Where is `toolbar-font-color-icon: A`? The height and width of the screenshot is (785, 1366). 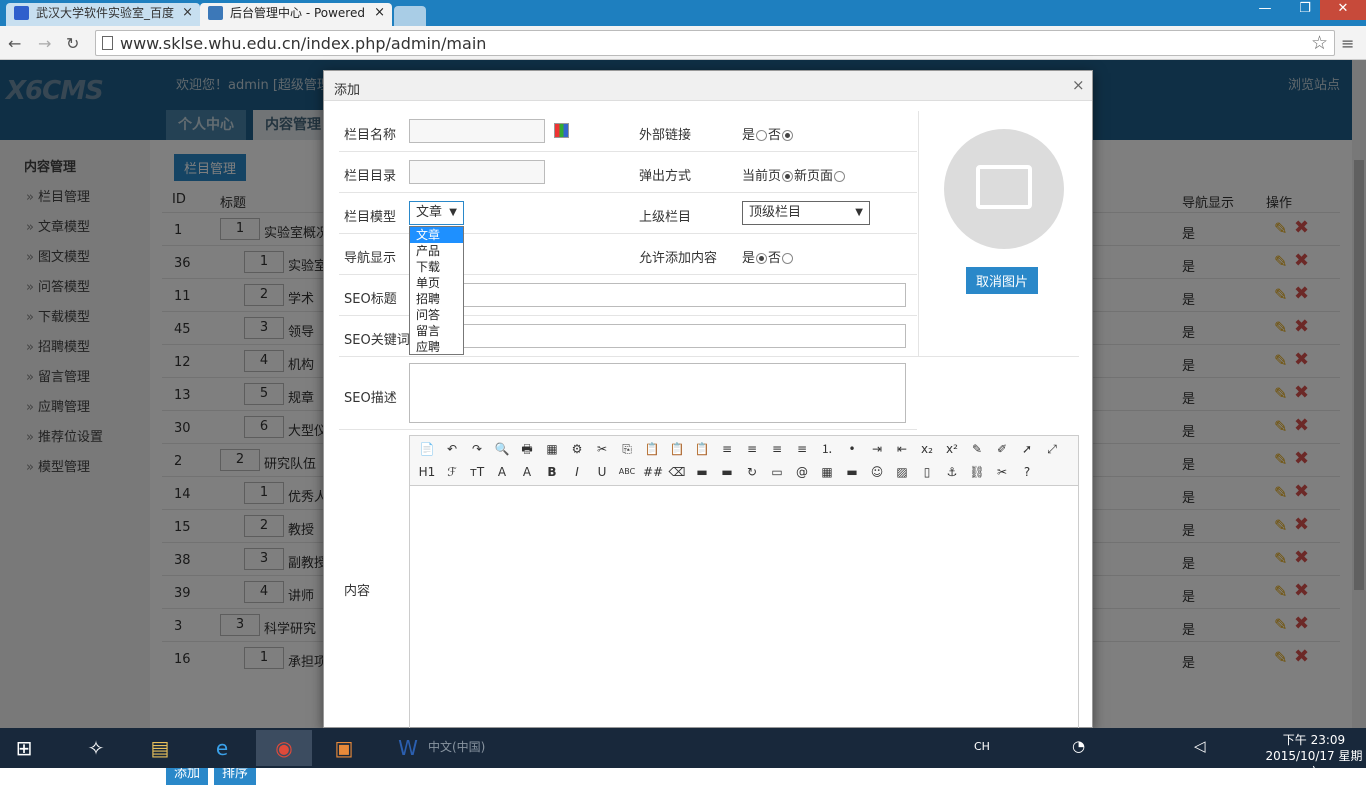 toolbar-font-color-icon: A is located at coordinates (502, 472).